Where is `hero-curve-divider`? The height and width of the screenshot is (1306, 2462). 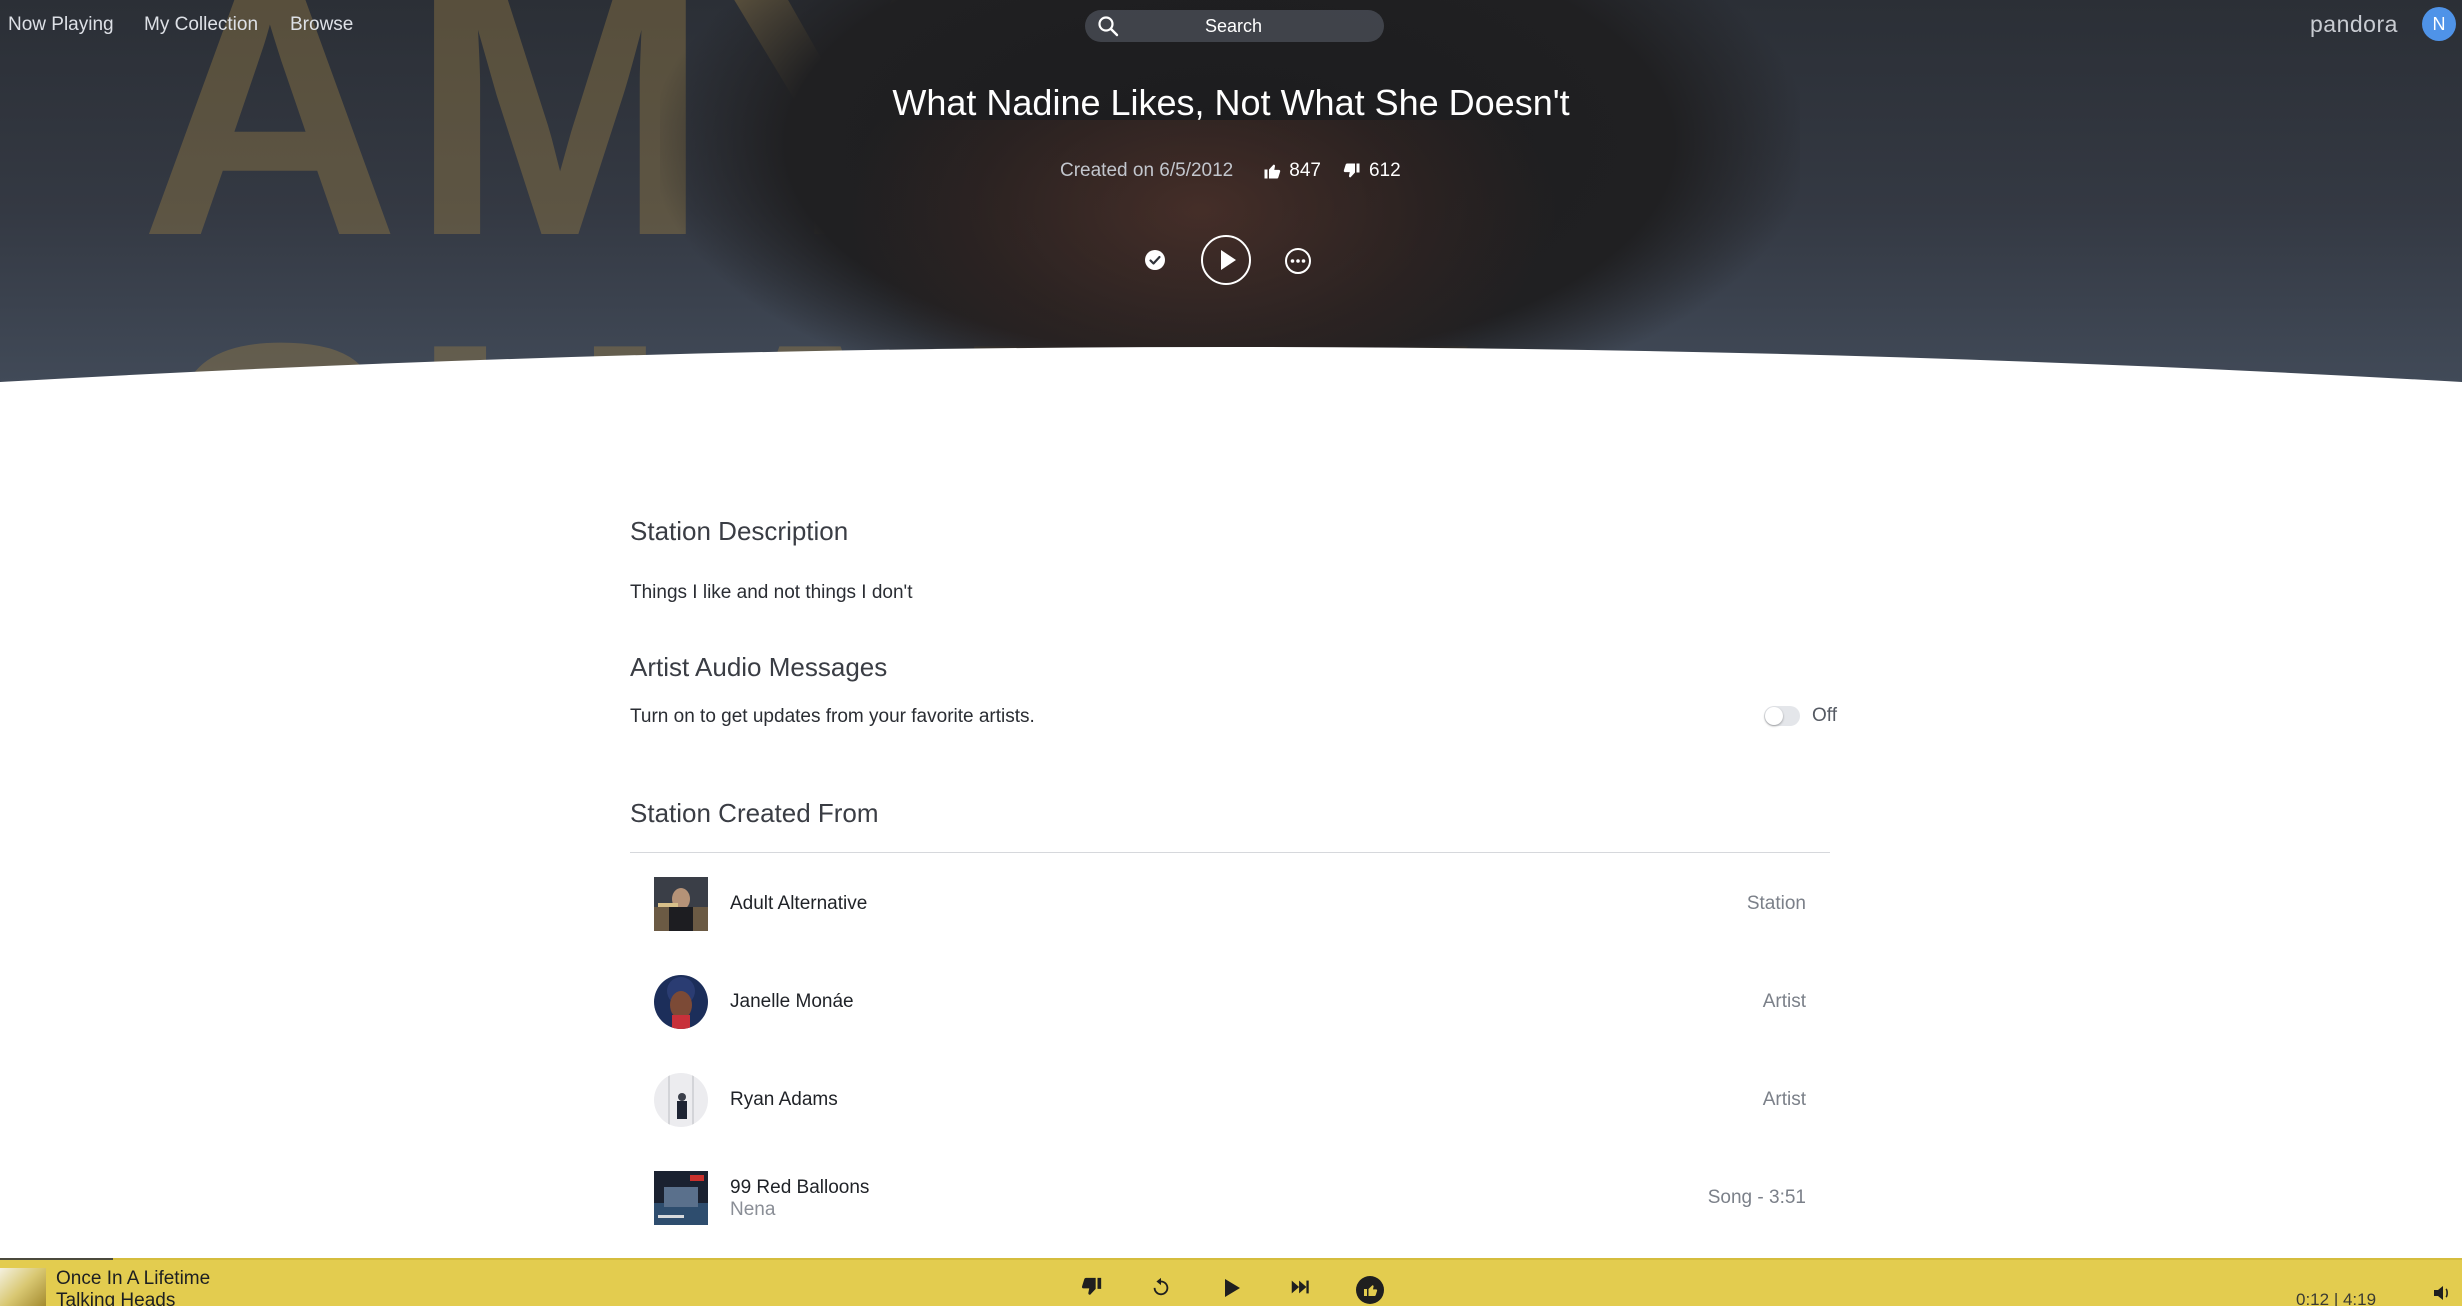 hero-curve-divider is located at coordinates (1231, 365).